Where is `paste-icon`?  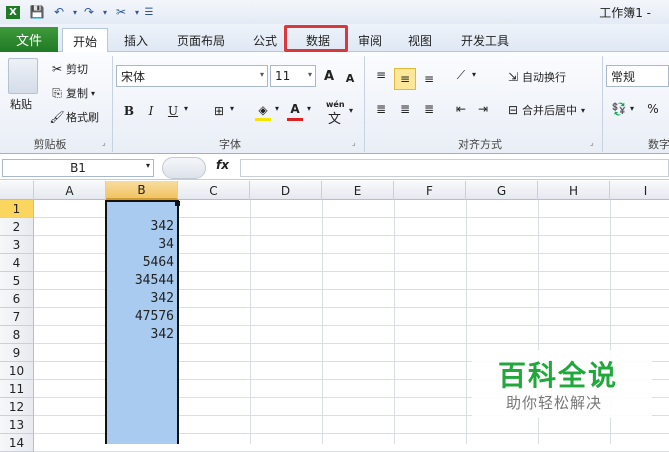
paste-icon is located at coordinates (23, 76).